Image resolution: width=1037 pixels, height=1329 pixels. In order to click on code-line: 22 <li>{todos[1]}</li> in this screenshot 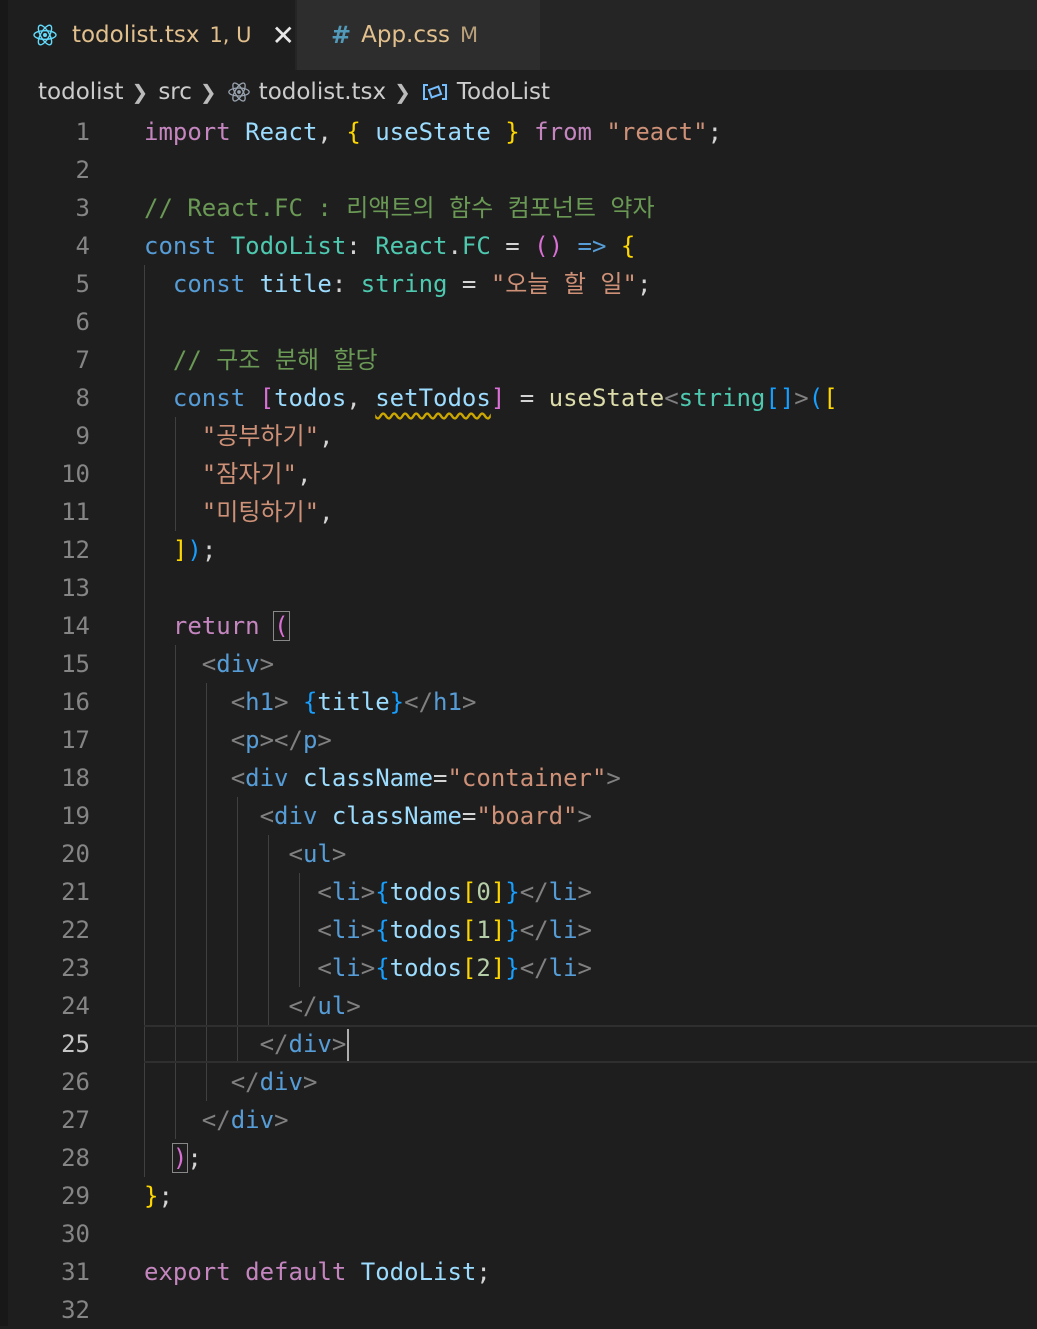, I will do `click(522, 930)`.